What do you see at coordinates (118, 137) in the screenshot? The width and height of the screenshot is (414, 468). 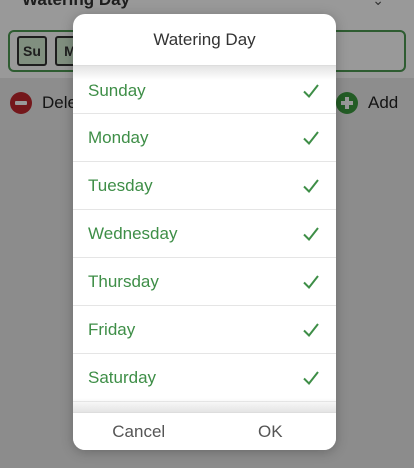 I see `list-item-label: Monday` at bounding box center [118, 137].